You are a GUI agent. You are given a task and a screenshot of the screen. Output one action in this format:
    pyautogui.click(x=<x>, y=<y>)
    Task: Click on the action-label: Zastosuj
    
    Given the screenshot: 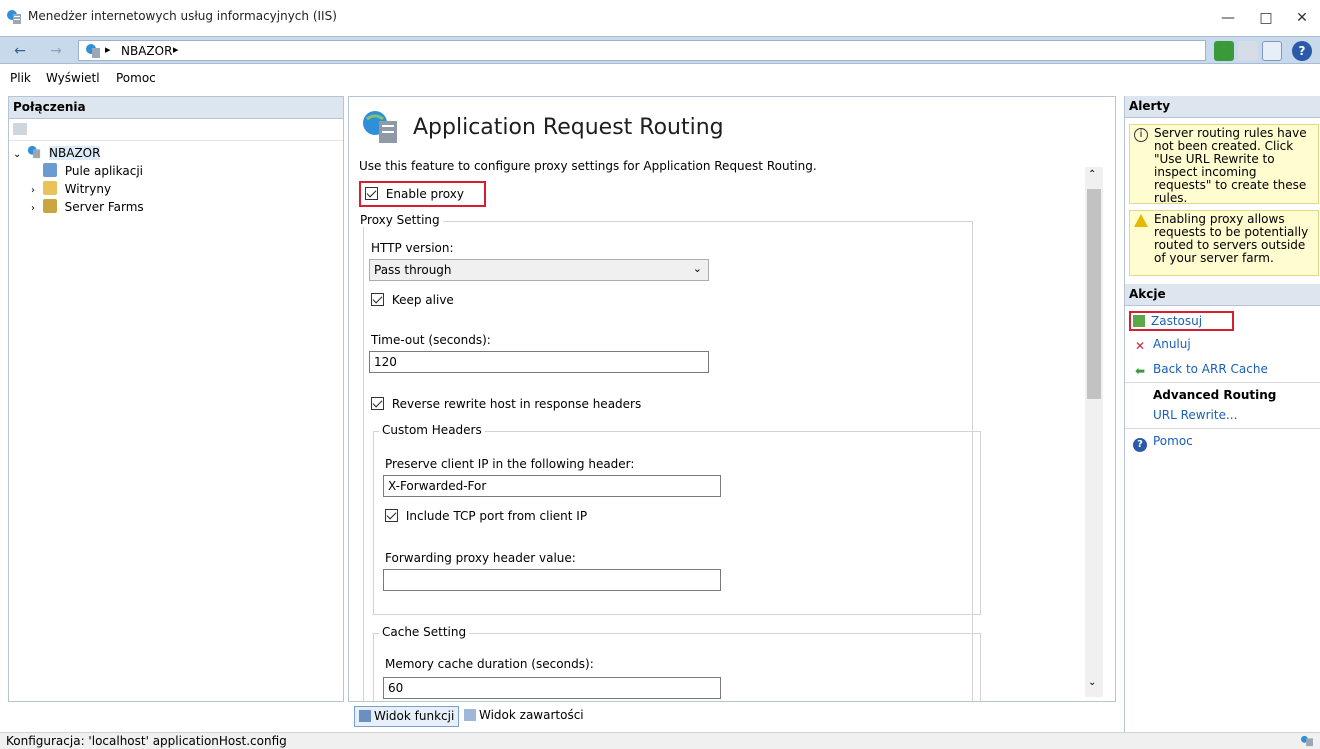 What is the action you would take?
    pyautogui.click(x=1177, y=321)
    